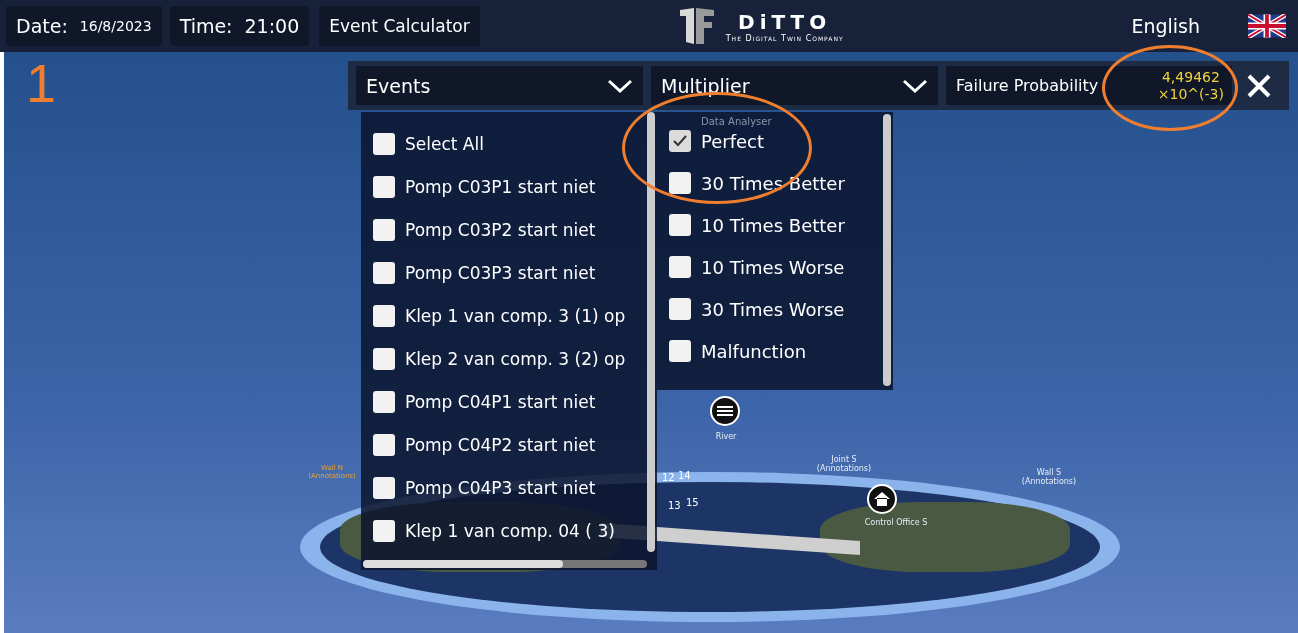 The image size is (1298, 633). What do you see at coordinates (725, 411) in the screenshot?
I see `water-icon` at bounding box center [725, 411].